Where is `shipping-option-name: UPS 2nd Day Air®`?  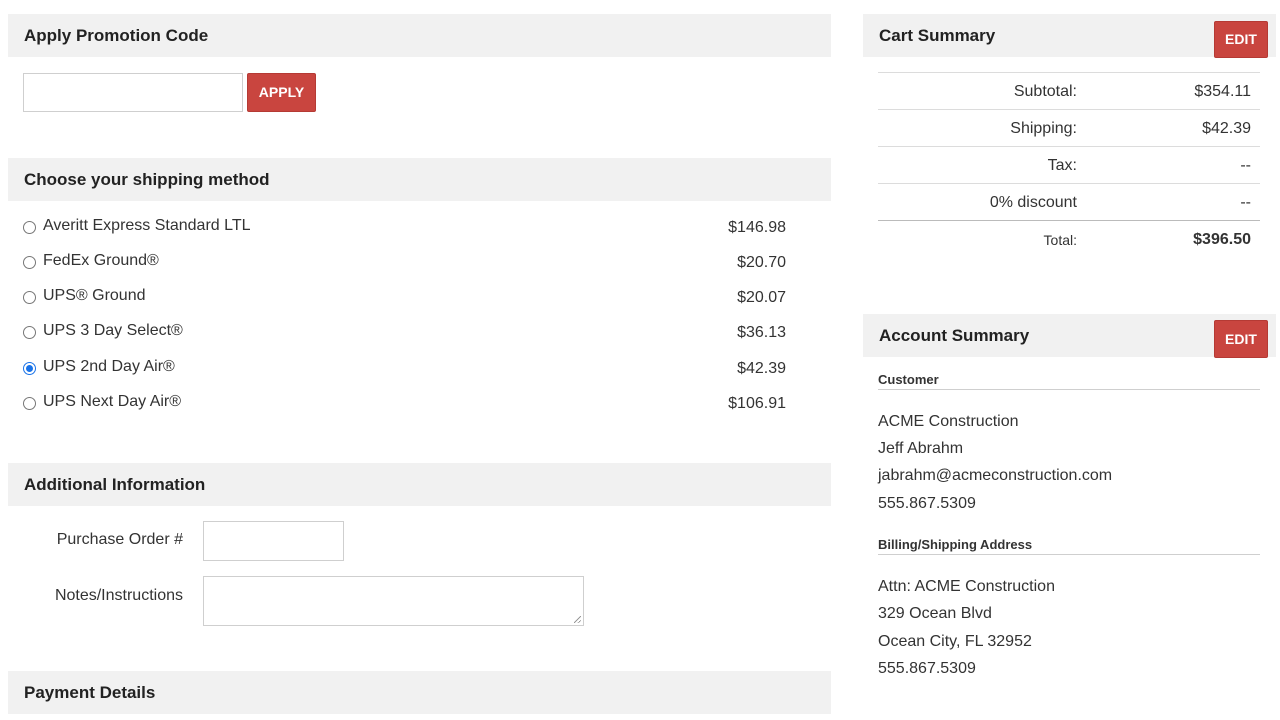
shipping-option-name: UPS 2nd Day Air® is located at coordinates (109, 366).